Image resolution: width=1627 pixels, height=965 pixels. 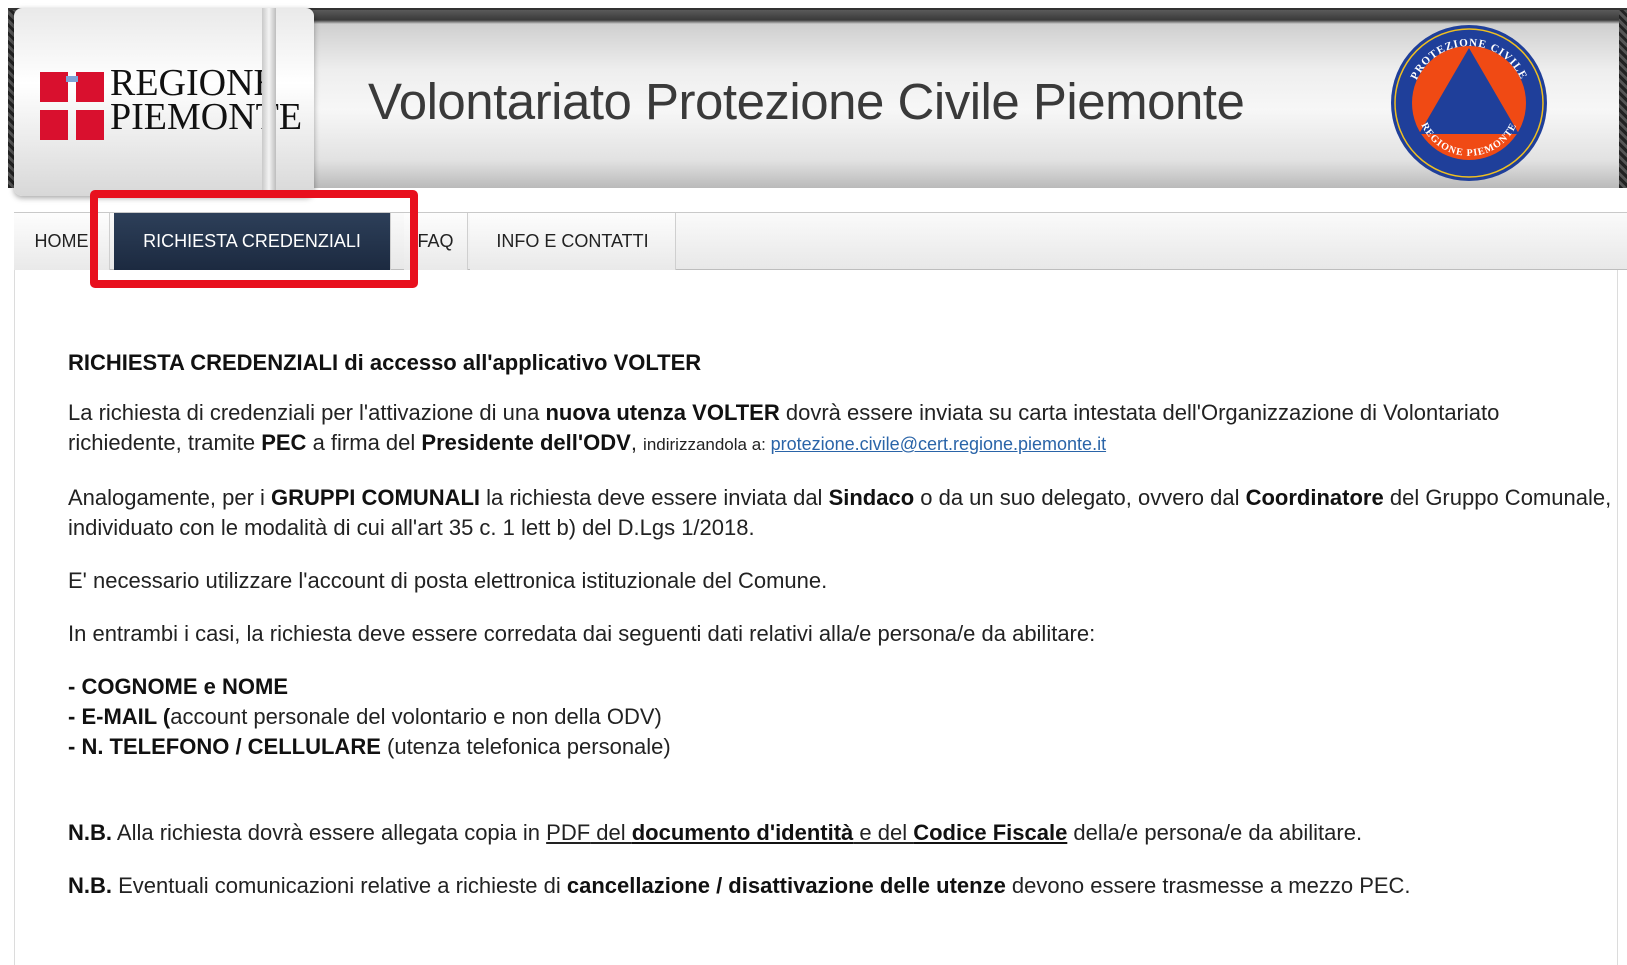 What do you see at coordinates (806, 101) in the screenshot?
I see `site-title: Volontariato Protezione Civile Piemonte` at bounding box center [806, 101].